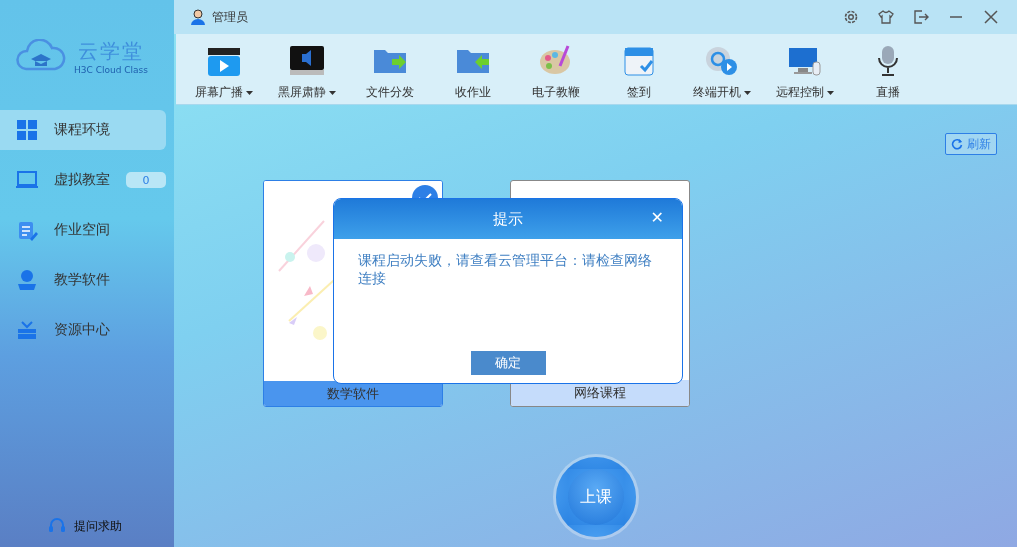 The height and width of the screenshot is (547, 1017). What do you see at coordinates (353, 393) in the screenshot?
I see `card-title: 数学软件` at bounding box center [353, 393].